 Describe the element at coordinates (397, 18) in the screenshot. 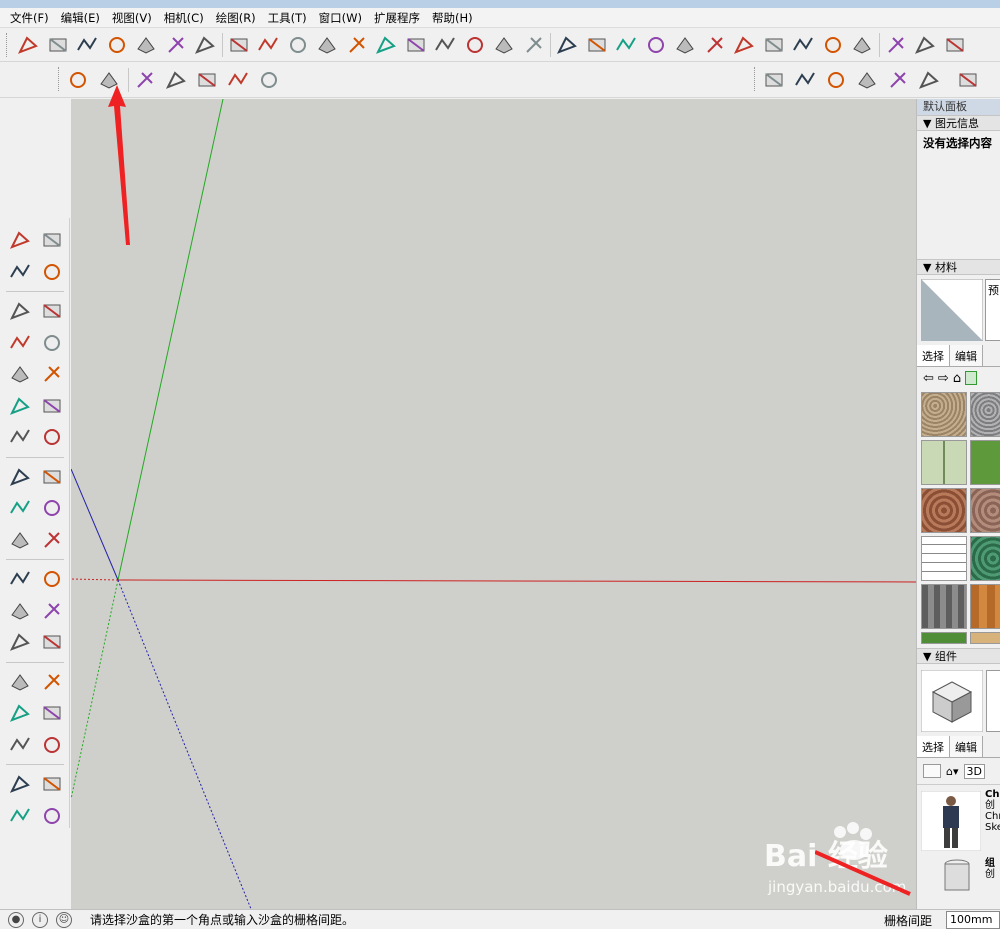

I see `menu-item: 扩展程序` at that location.